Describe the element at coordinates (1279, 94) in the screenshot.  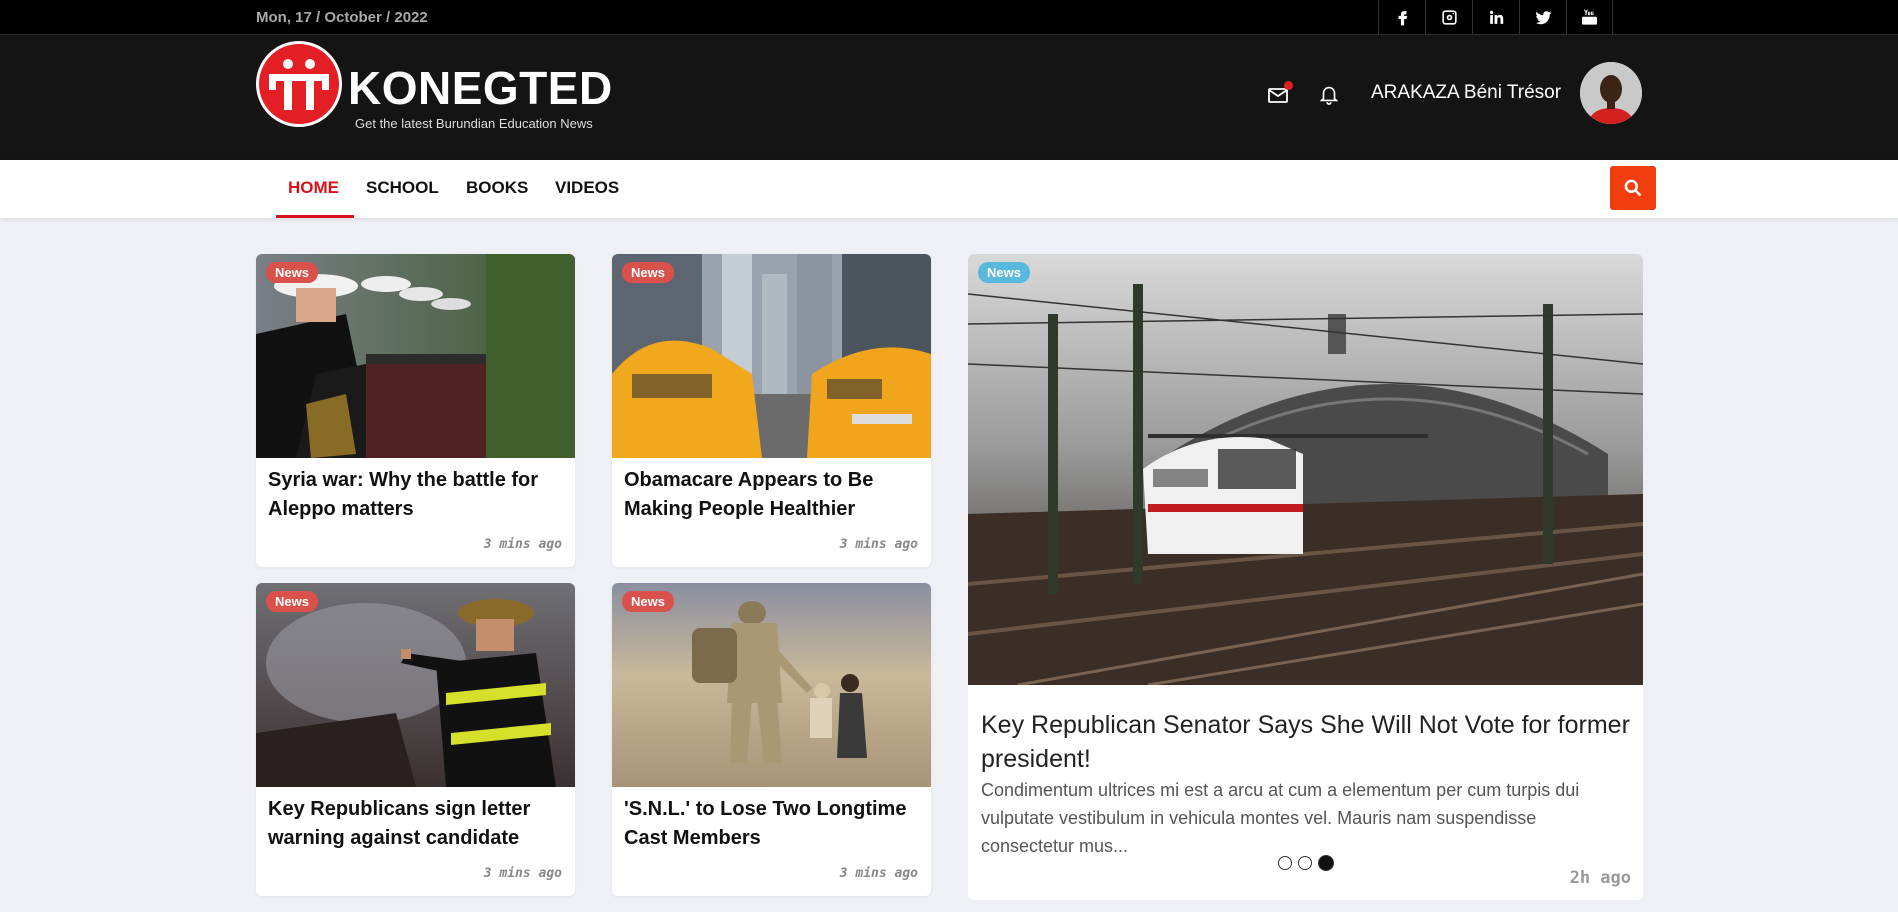
I see `mail-icon` at that location.